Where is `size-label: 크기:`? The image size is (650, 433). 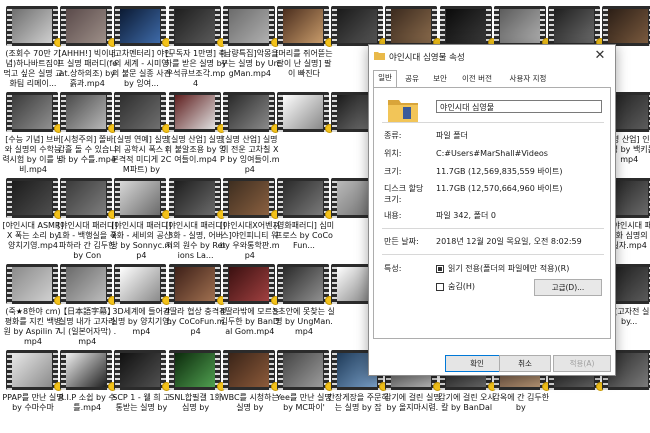
size-label: 크기: is located at coordinates (393, 171).